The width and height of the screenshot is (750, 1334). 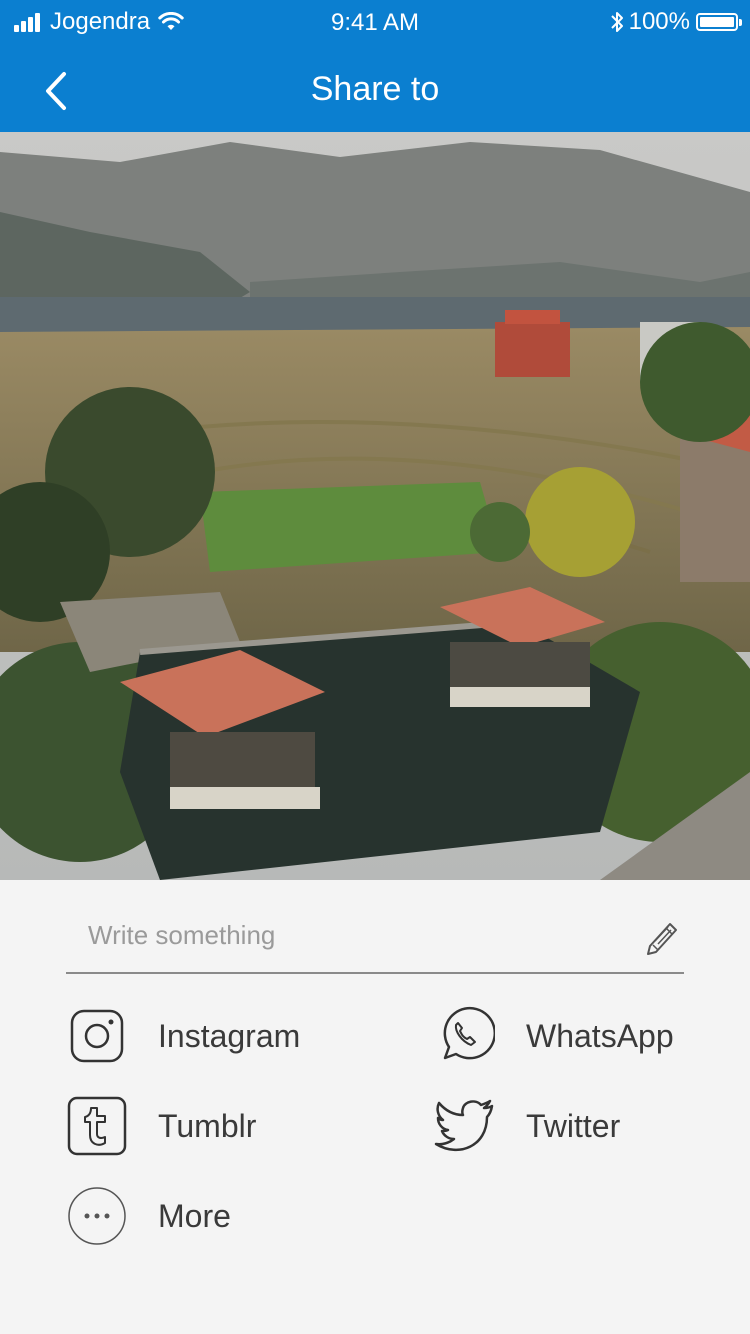 I want to click on share-instagram: Instagram, so click(x=183, y=1036).